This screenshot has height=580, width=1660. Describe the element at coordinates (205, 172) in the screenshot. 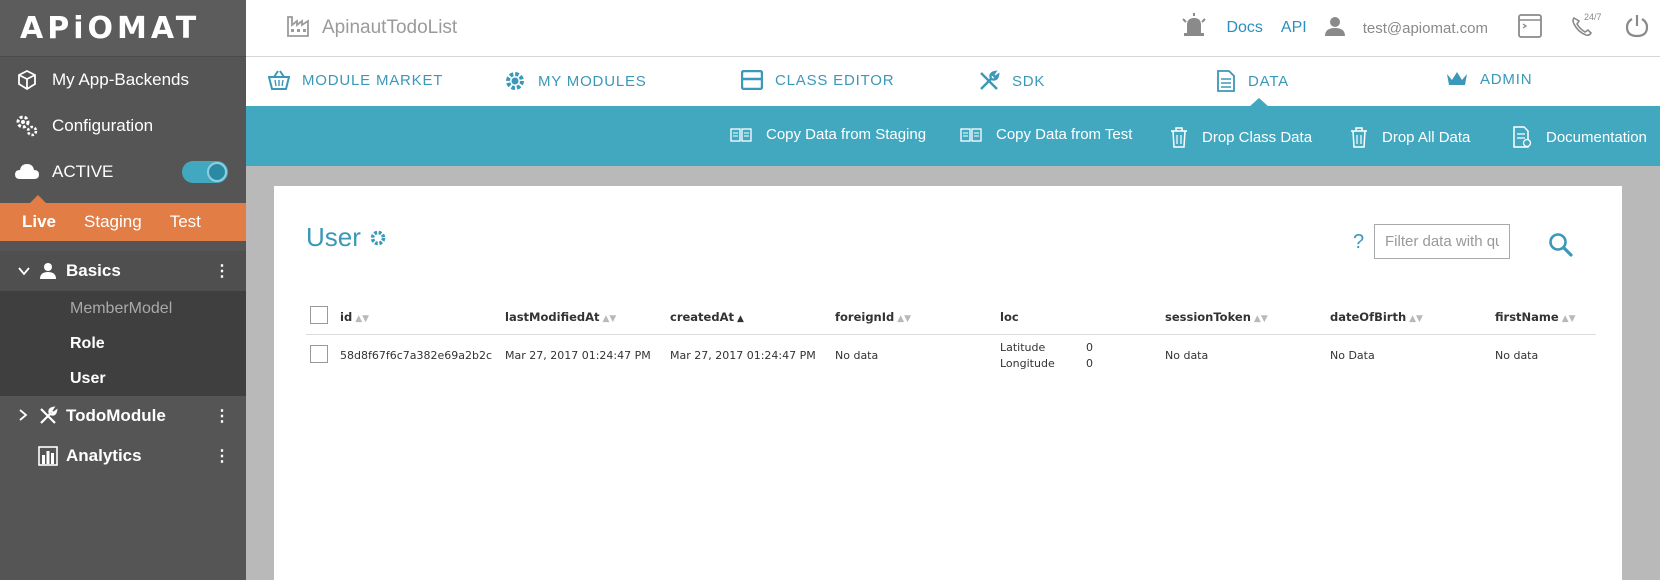

I see `active-toggle` at that location.